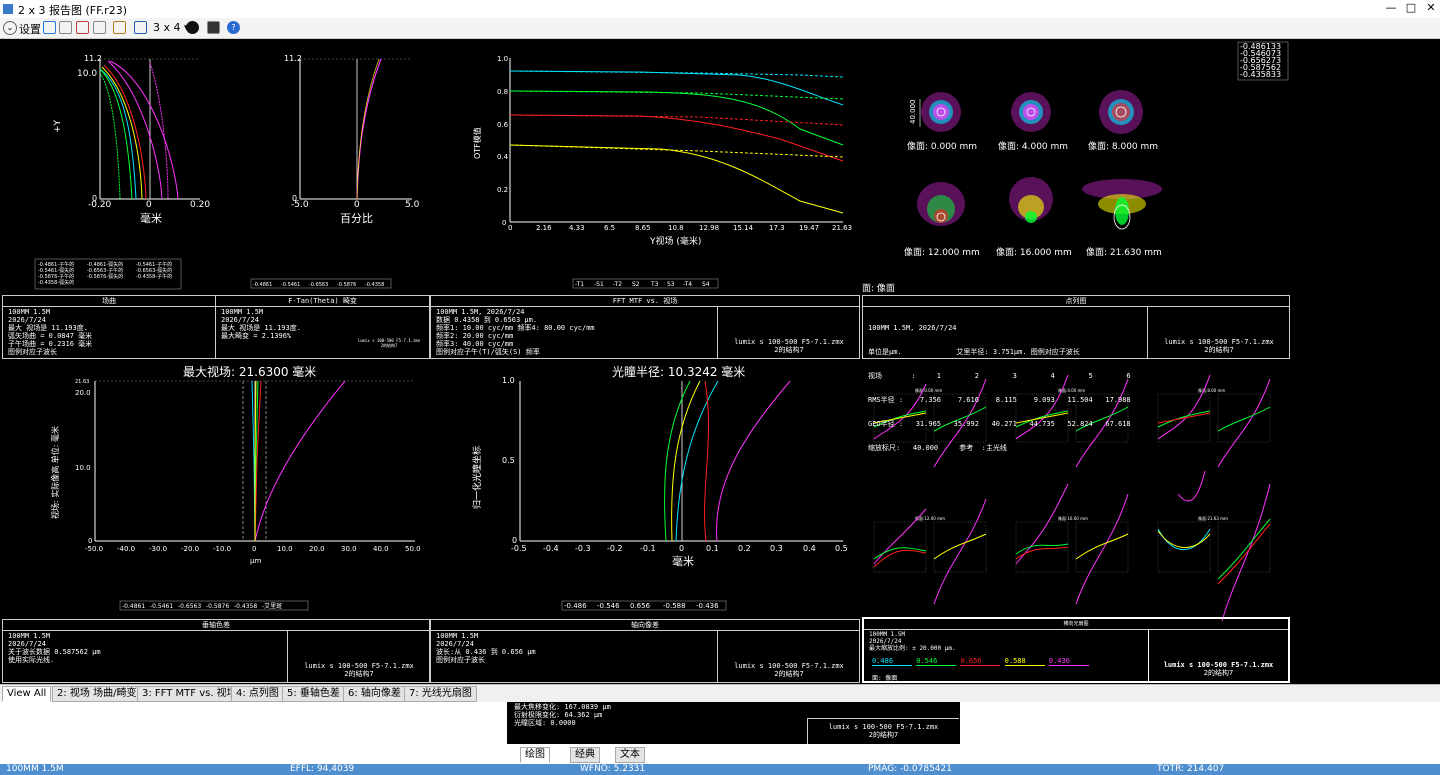  What do you see at coordinates (322, 769) in the screenshot?
I see `status-effl: EFFL: 94.4039` at bounding box center [322, 769].